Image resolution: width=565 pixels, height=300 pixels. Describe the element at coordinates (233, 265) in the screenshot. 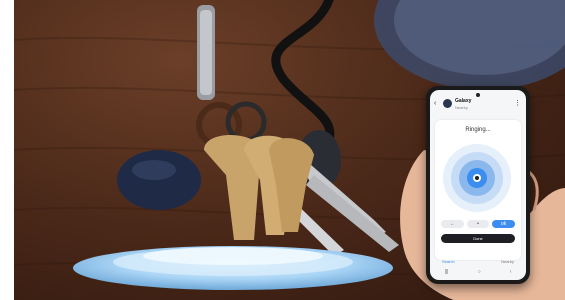

I see `glow-pedestal` at that location.